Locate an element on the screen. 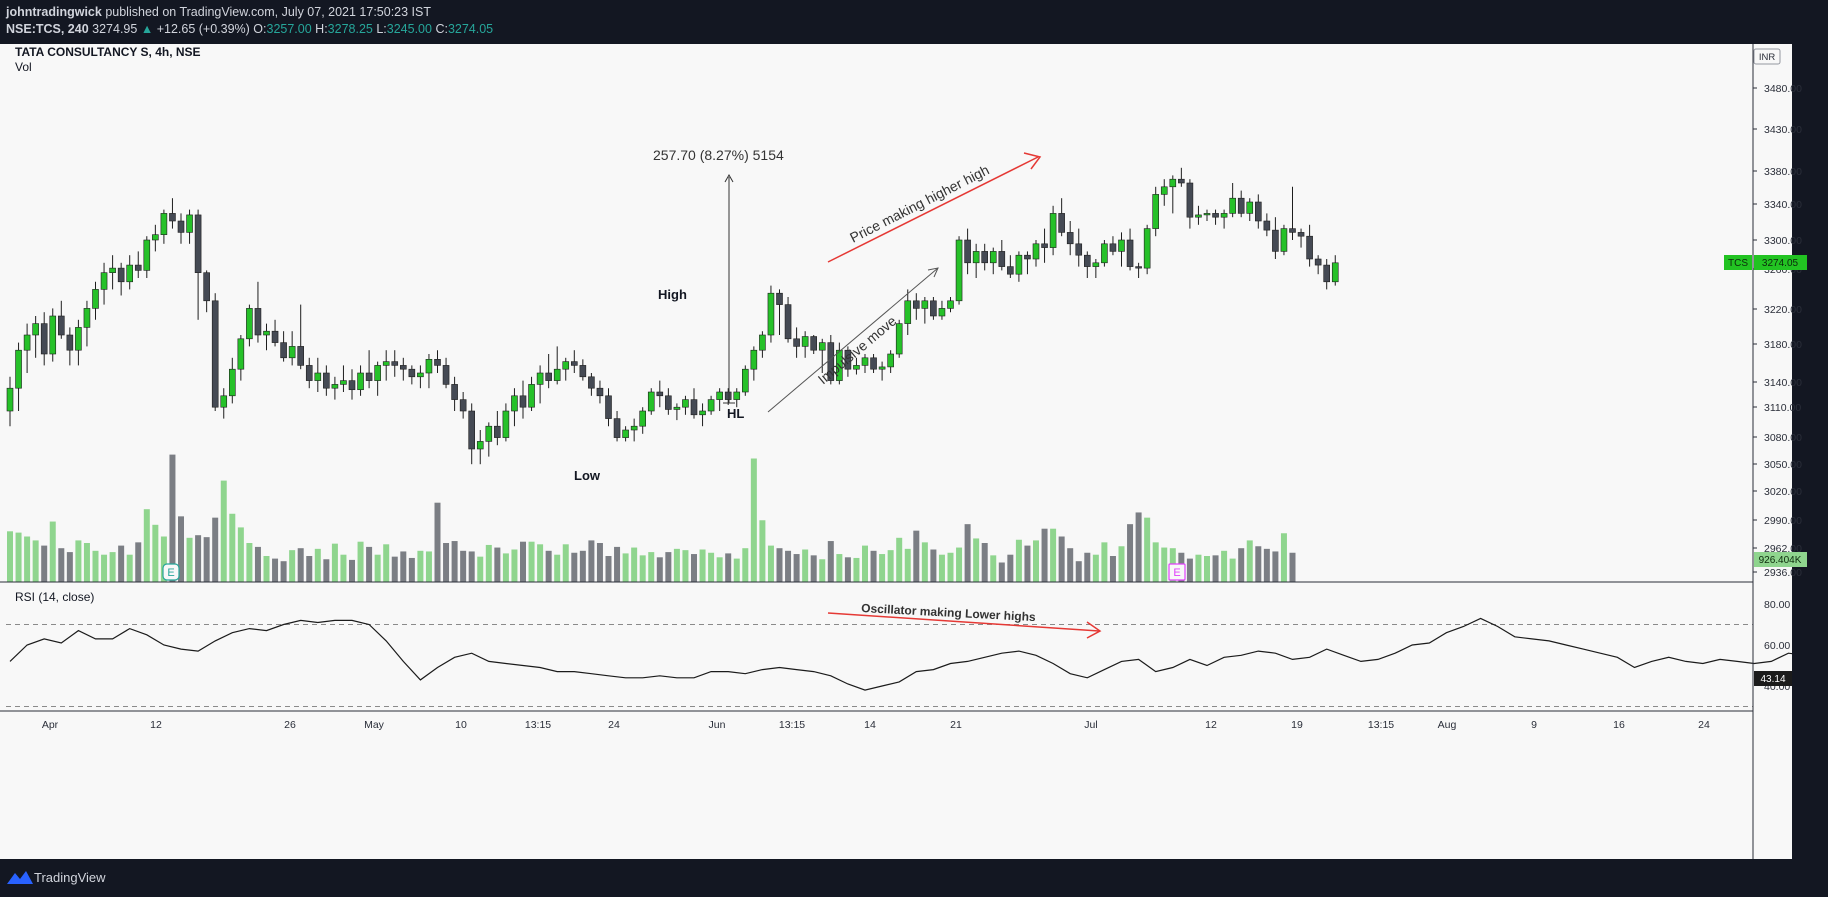  tradingview-logo-icon is located at coordinates (20, 877).